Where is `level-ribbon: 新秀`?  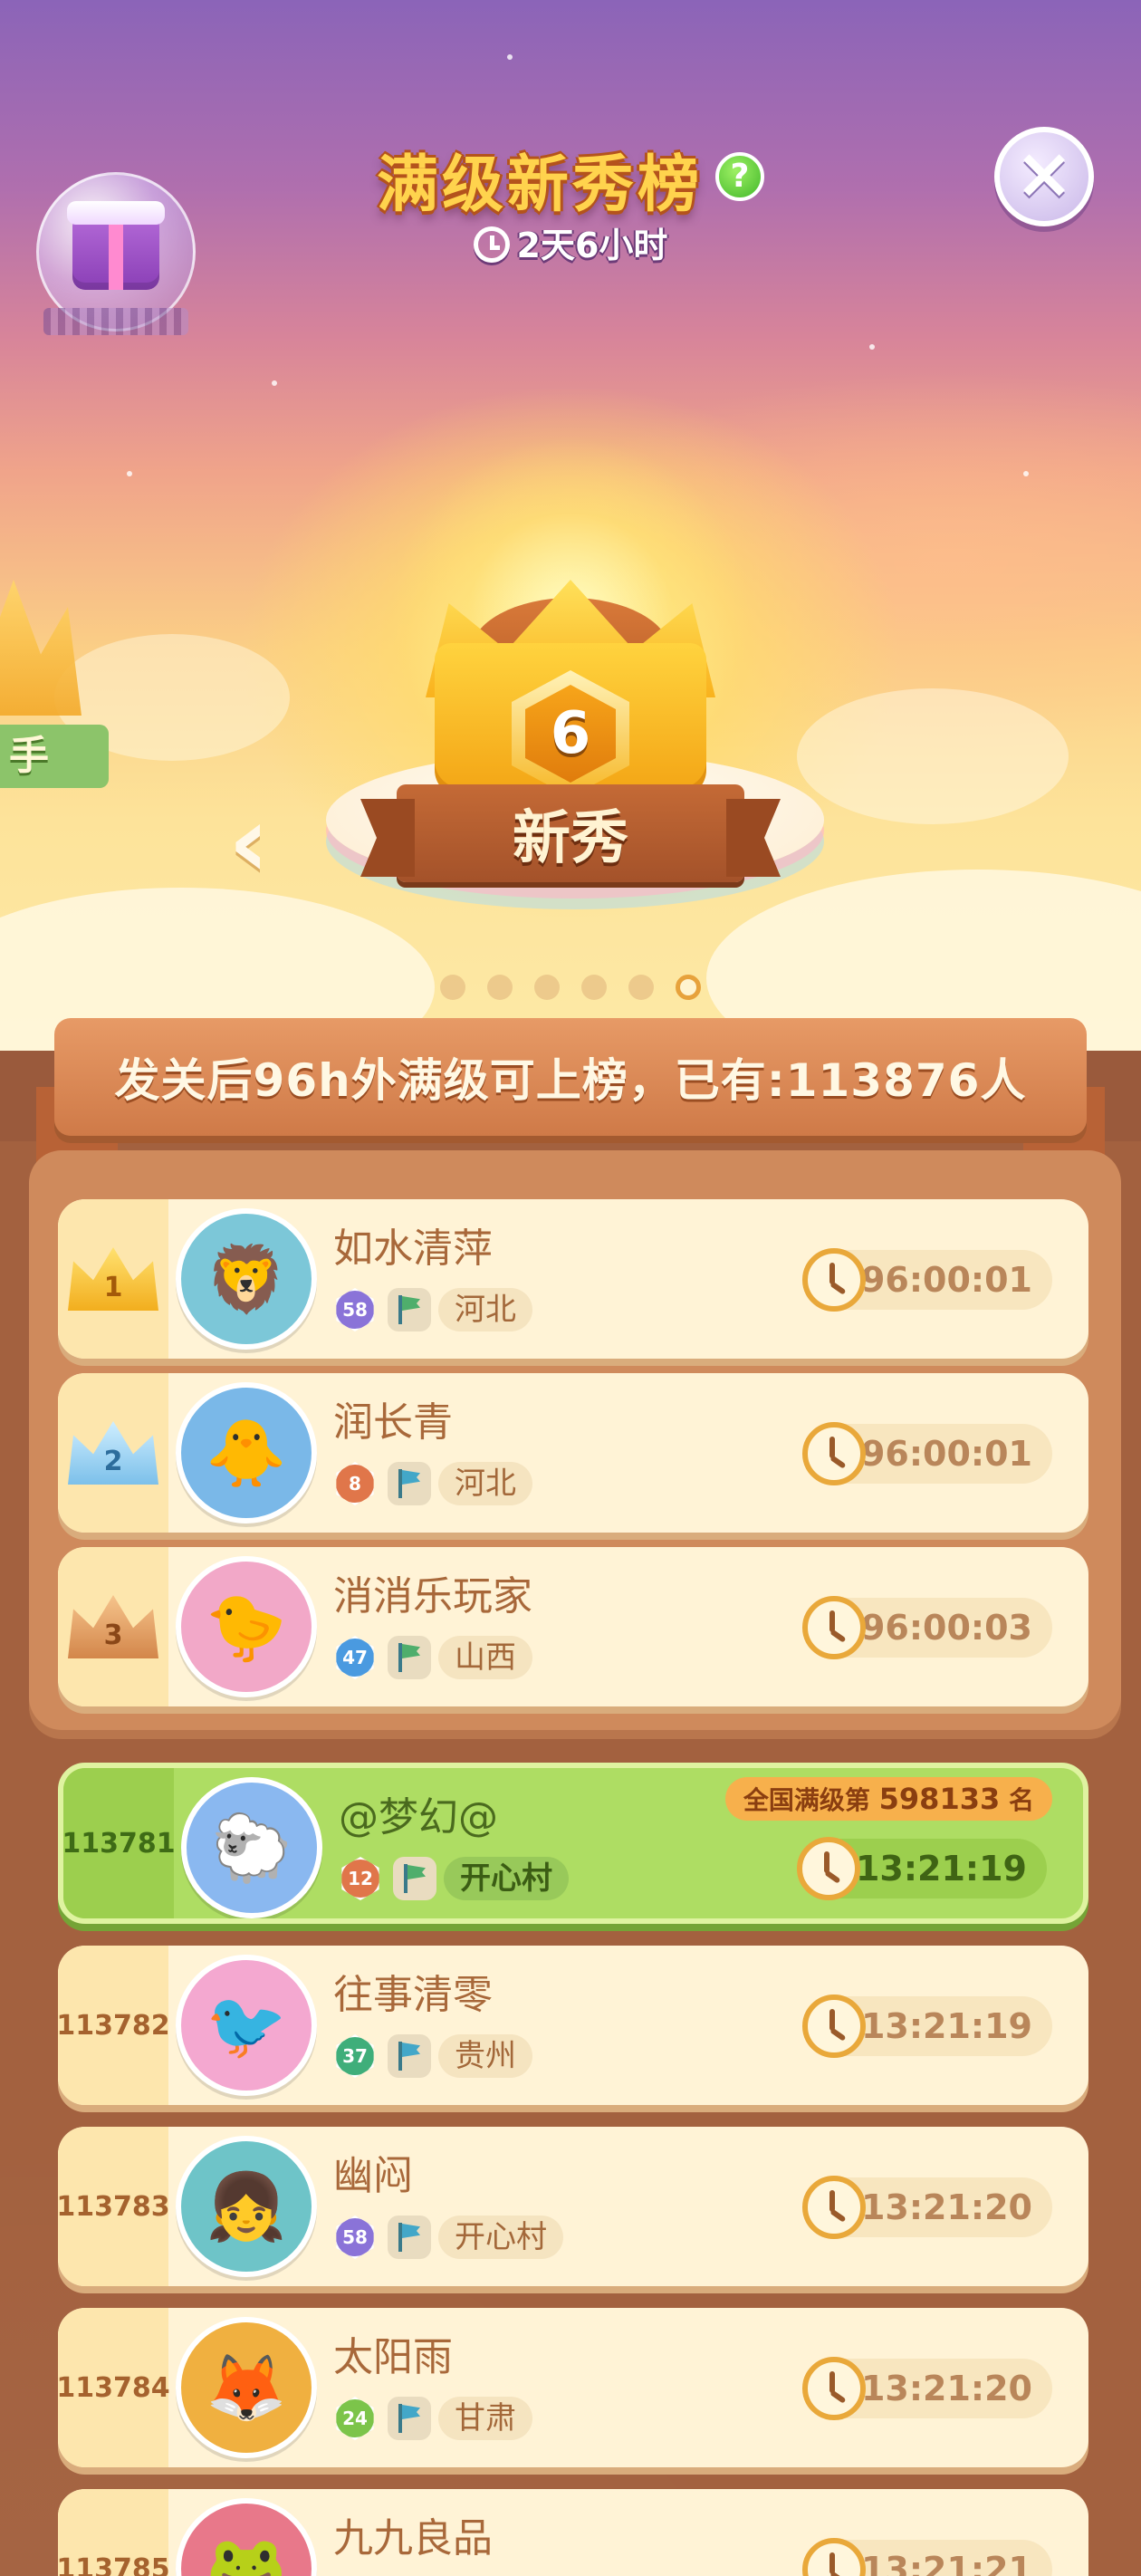 level-ribbon: 新秀 is located at coordinates (570, 833).